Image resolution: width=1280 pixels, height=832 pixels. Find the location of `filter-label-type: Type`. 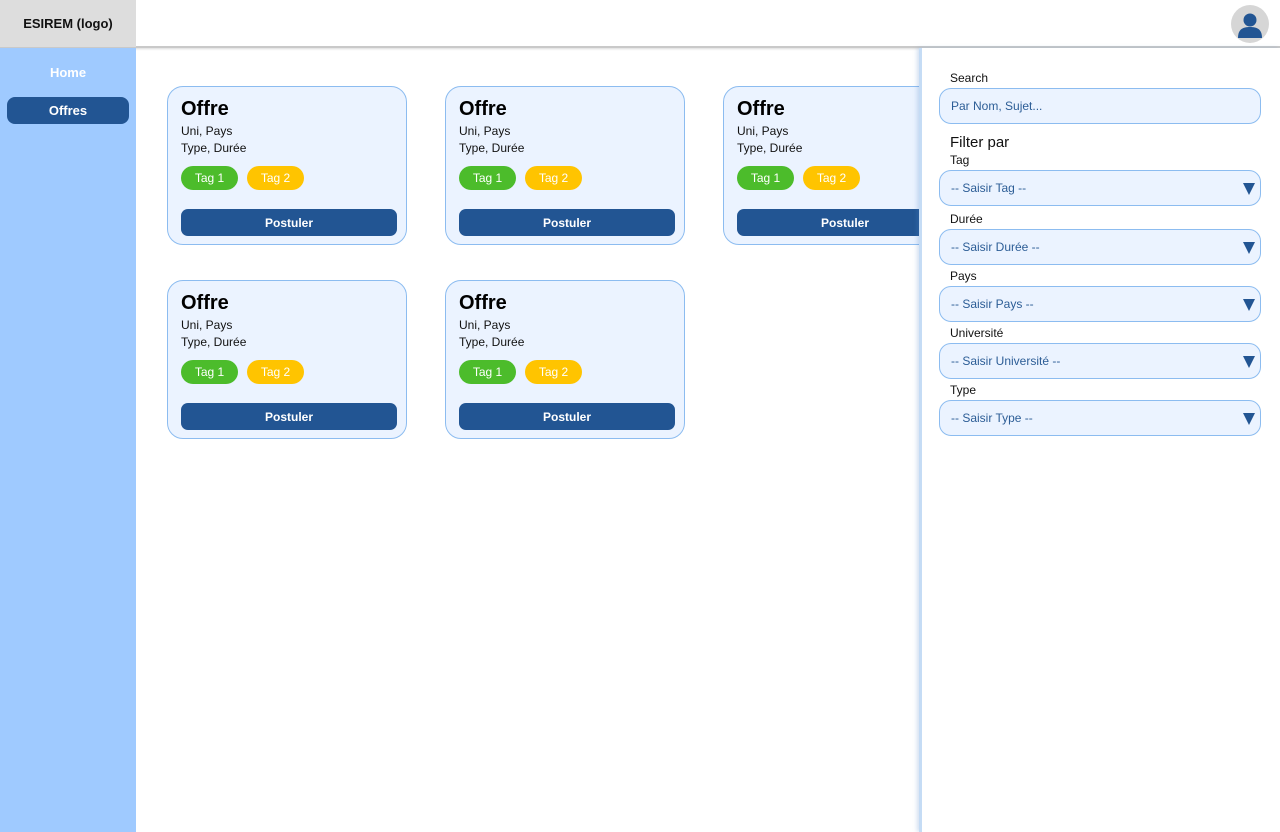

filter-label-type: Type is located at coordinates (963, 390).